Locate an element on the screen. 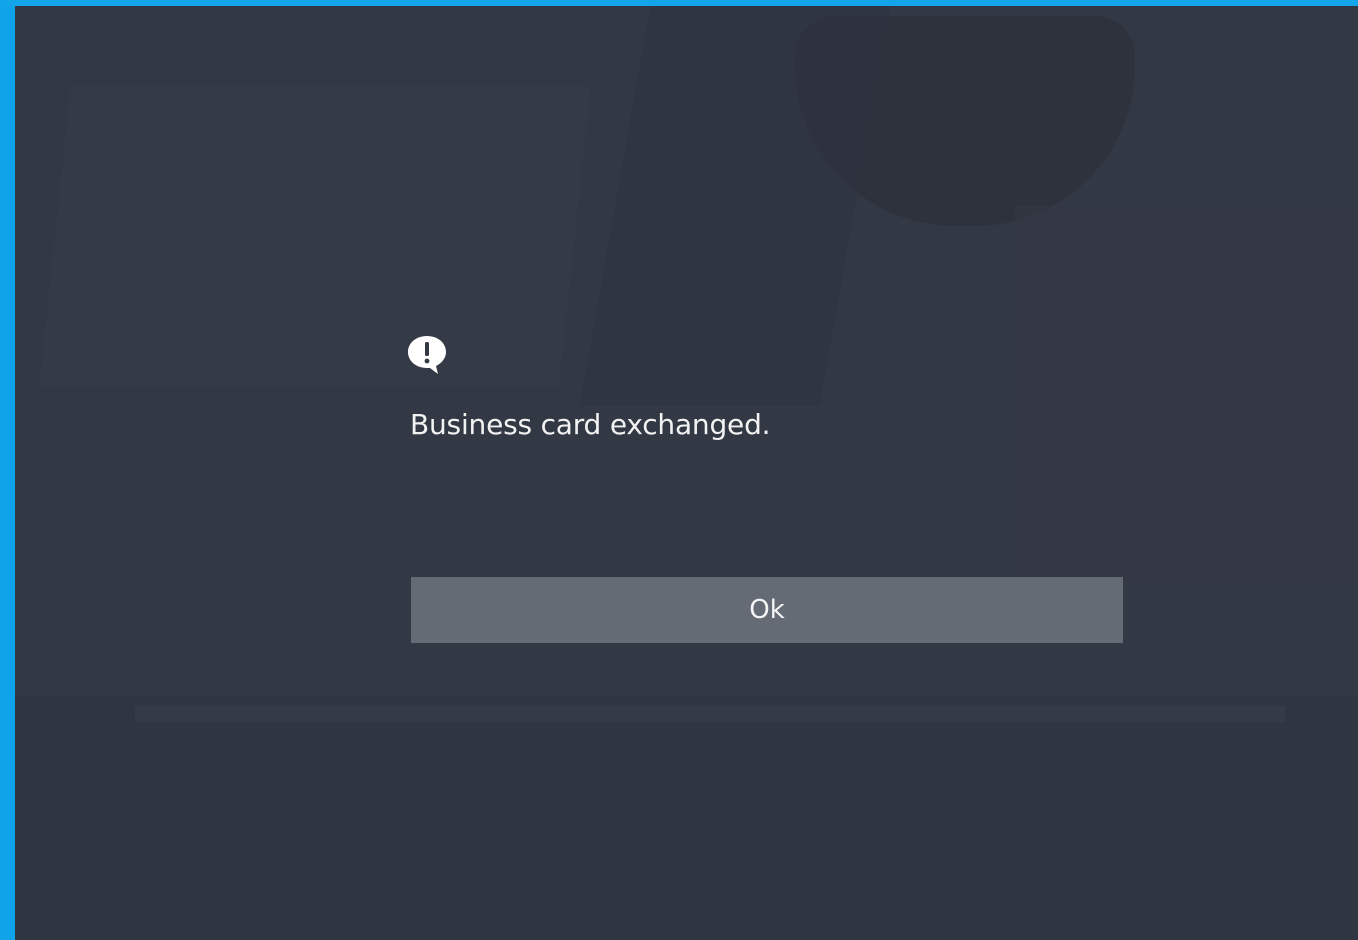  dialog-message: Business card exchanged. is located at coordinates (590, 424).